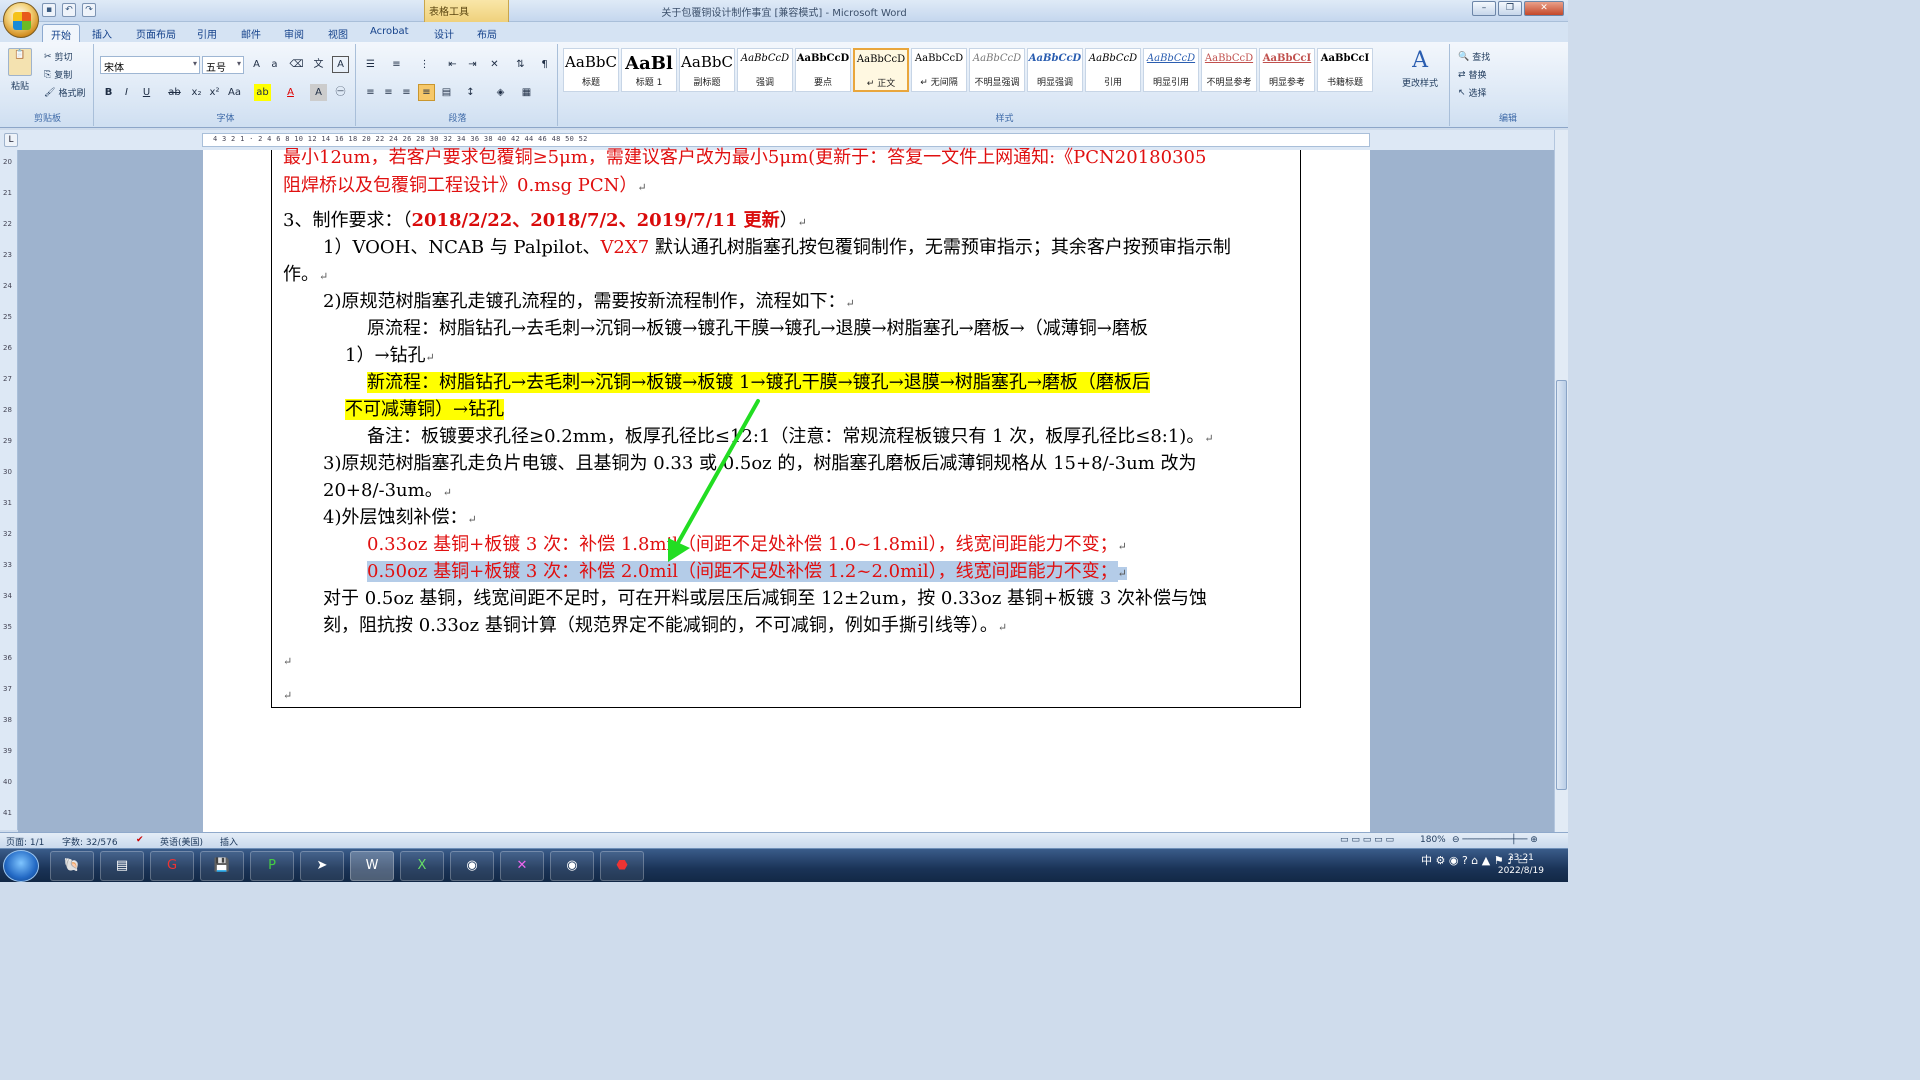 The height and width of the screenshot is (1080, 1920). What do you see at coordinates (1426, 860) in the screenshot?
I see `ime-indicator: 中` at bounding box center [1426, 860].